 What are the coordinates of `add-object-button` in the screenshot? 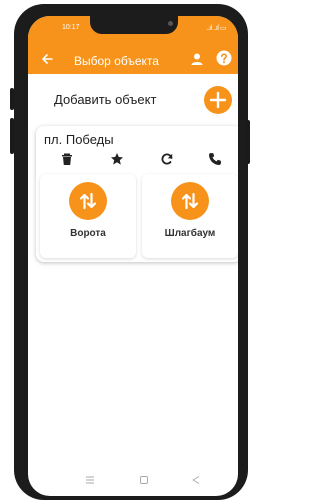 It's located at (218, 100).